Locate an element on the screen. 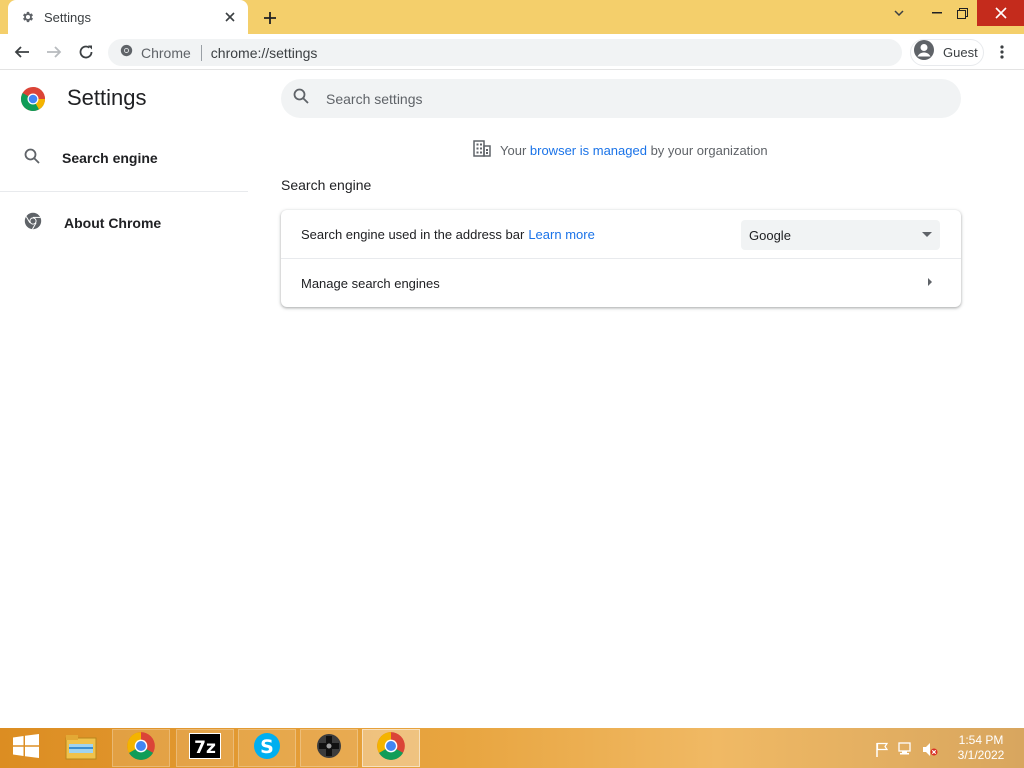 The height and width of the screenshot is (768, 1024). learn-more-link: Learn more is located at coordinates (561, 234).